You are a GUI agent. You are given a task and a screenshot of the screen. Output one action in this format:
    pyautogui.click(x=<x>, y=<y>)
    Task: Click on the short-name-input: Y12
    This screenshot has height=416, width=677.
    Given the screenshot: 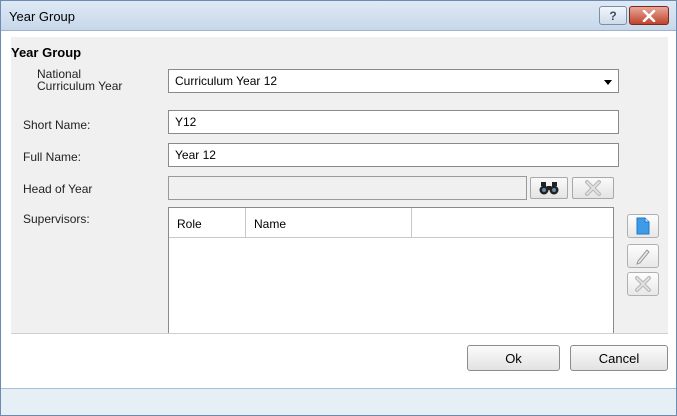 What is the action you would take?
    pyautogui.click(x=393, y=122)
    